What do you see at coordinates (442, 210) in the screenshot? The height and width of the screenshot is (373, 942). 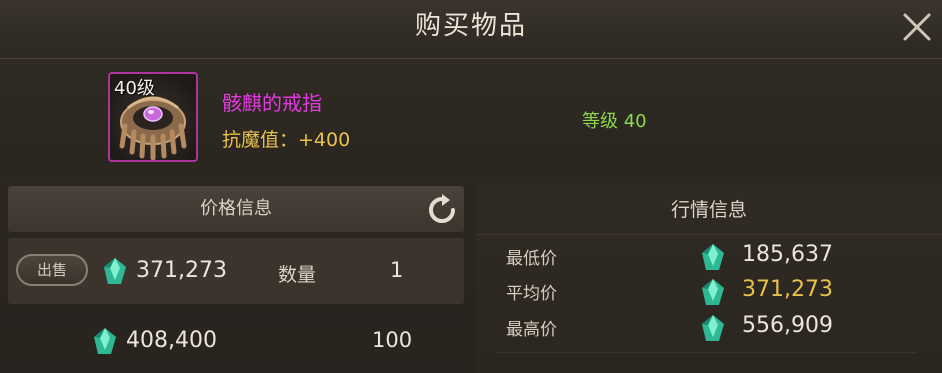 I see `refresh-icon` at bounding box center [442, 210].